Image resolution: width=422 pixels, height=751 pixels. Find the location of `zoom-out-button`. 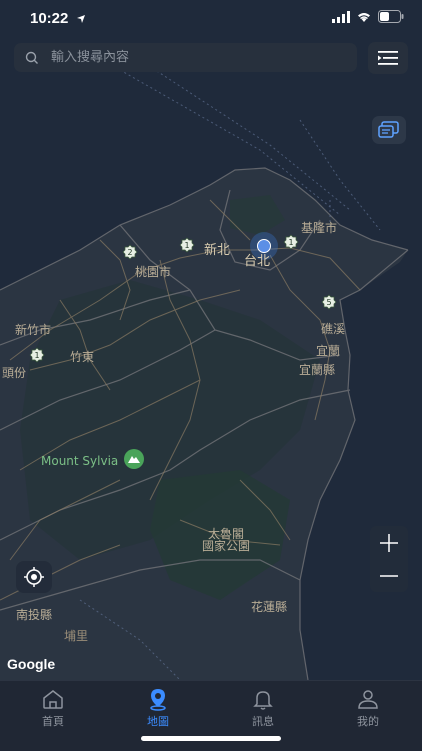

zoom-out-button is located at coordinates (389, 575).